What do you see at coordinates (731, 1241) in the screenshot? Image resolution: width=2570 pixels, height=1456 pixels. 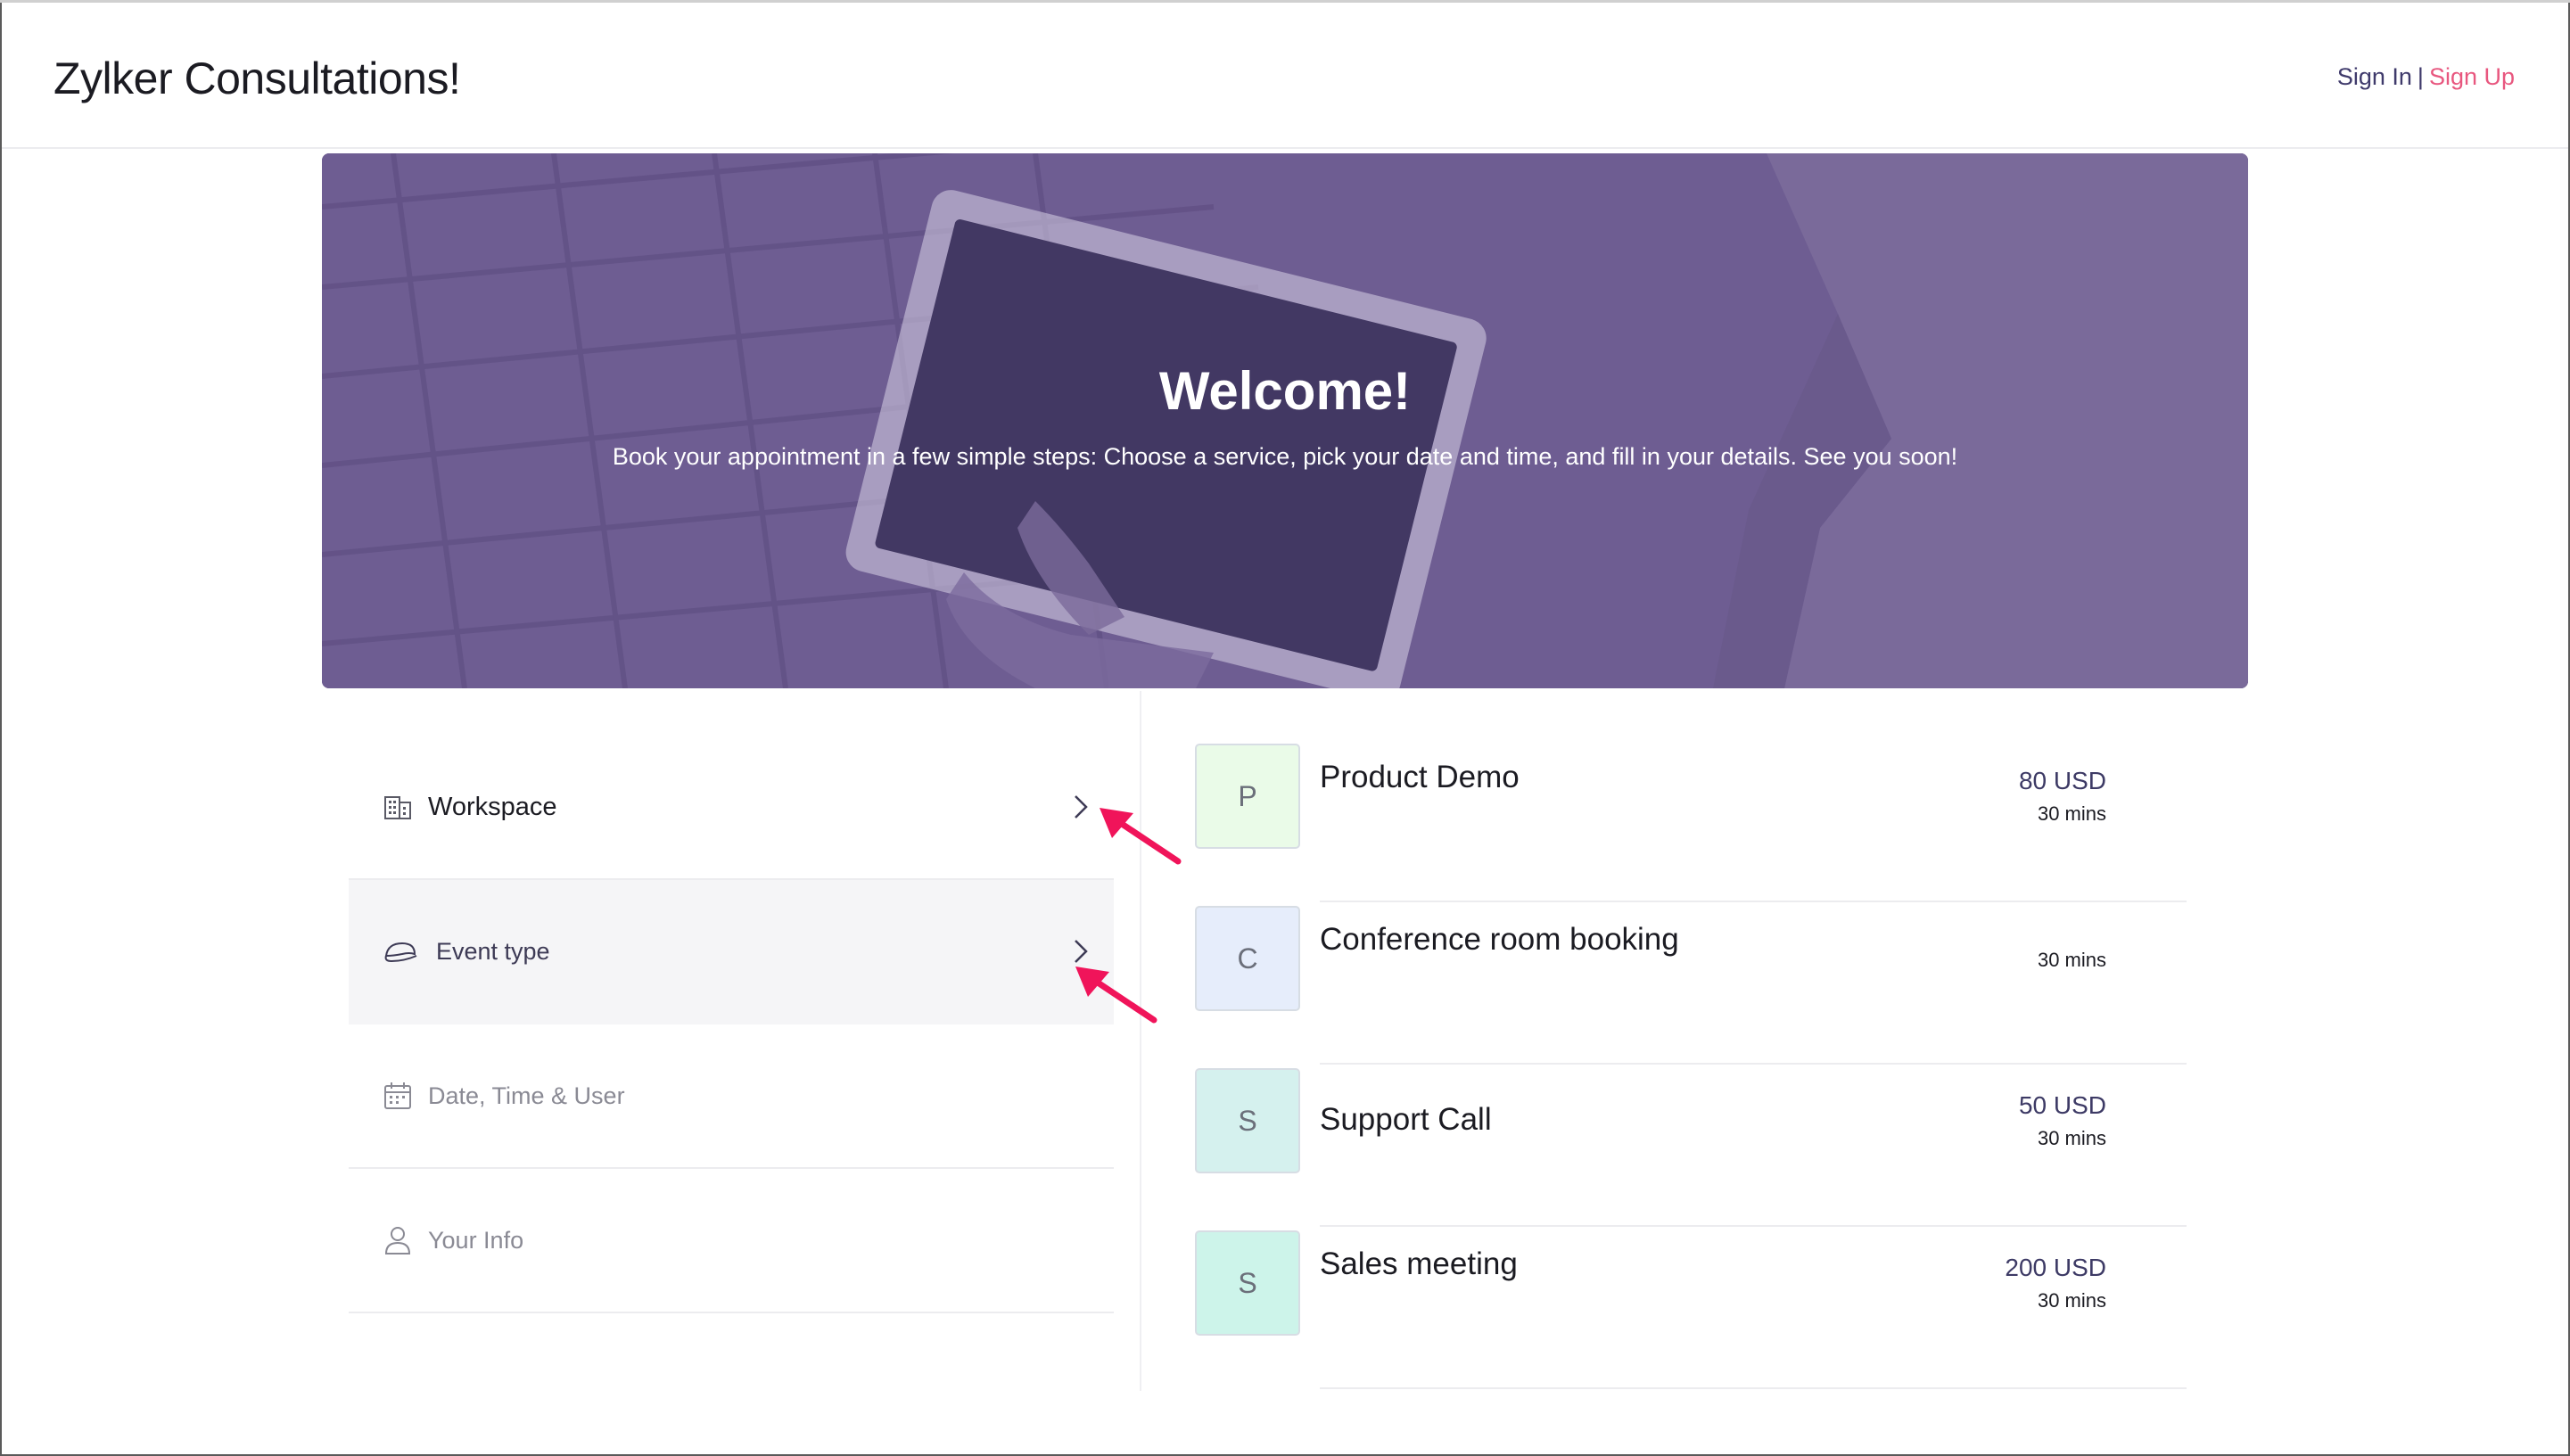 I see `step-your-info: Your Info` at bounding box center [731, 1241].